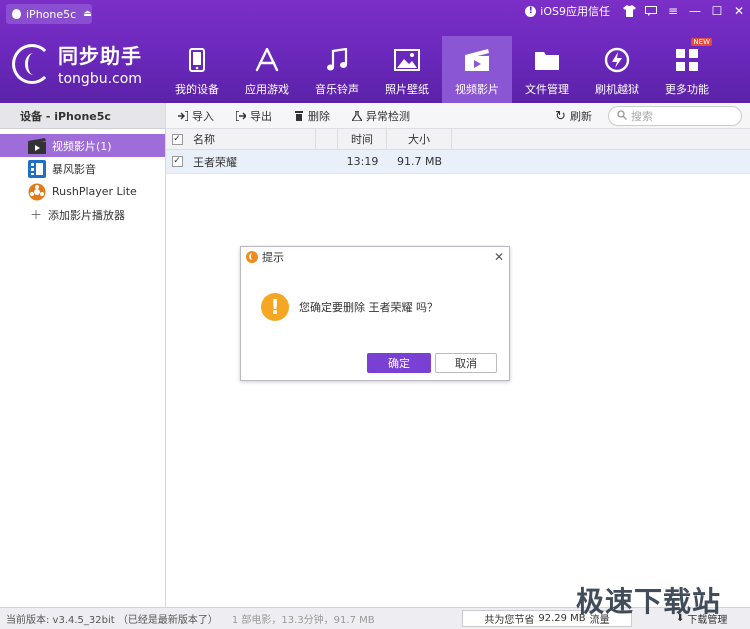 This screenshot has height=629, width=750. I want to click on import-button: 导入, so click(196, 116).